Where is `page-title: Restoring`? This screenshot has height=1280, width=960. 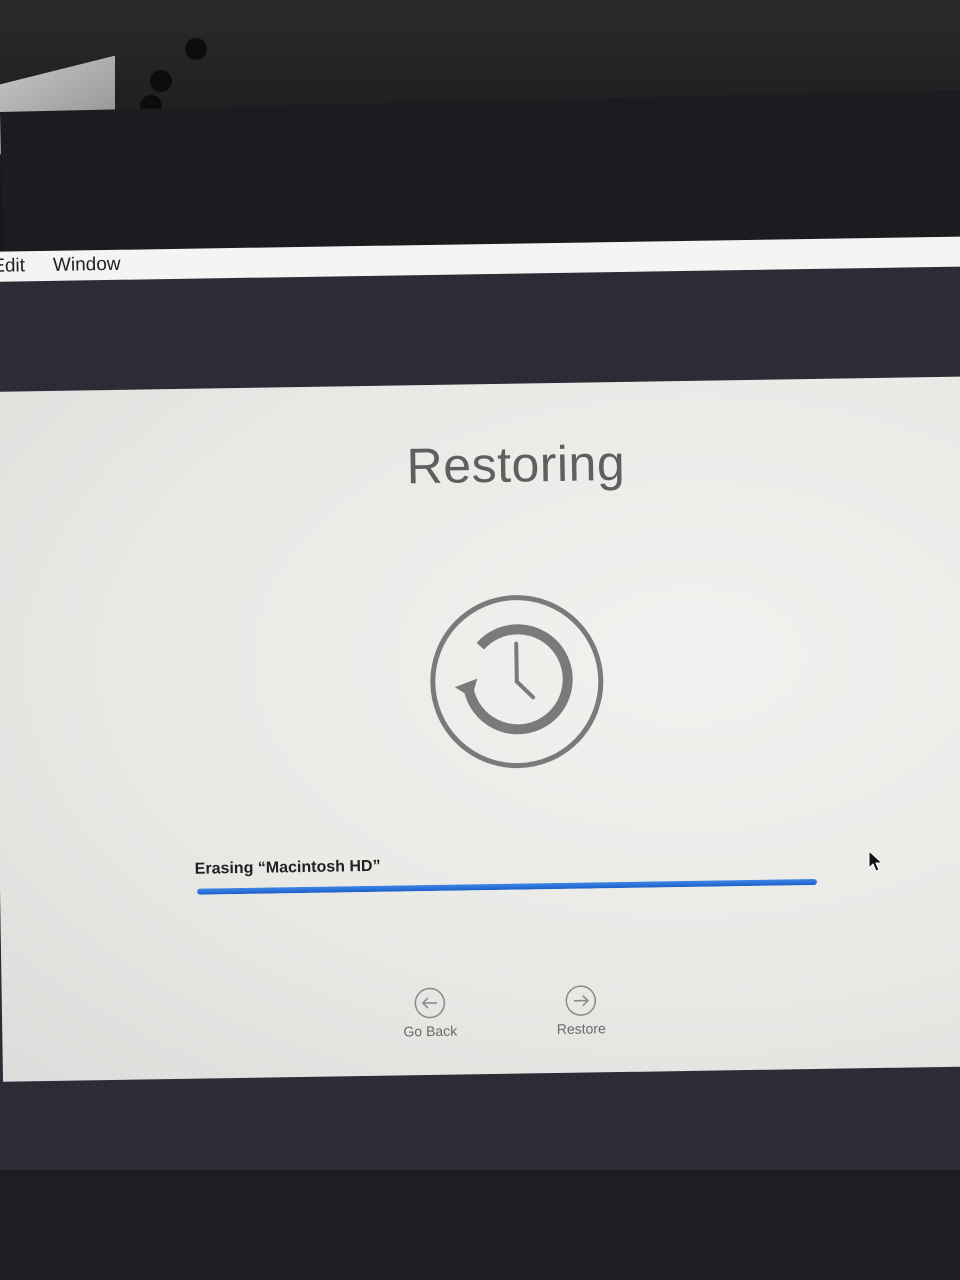 page-title: Restoring is located at coordinates (516, 464).